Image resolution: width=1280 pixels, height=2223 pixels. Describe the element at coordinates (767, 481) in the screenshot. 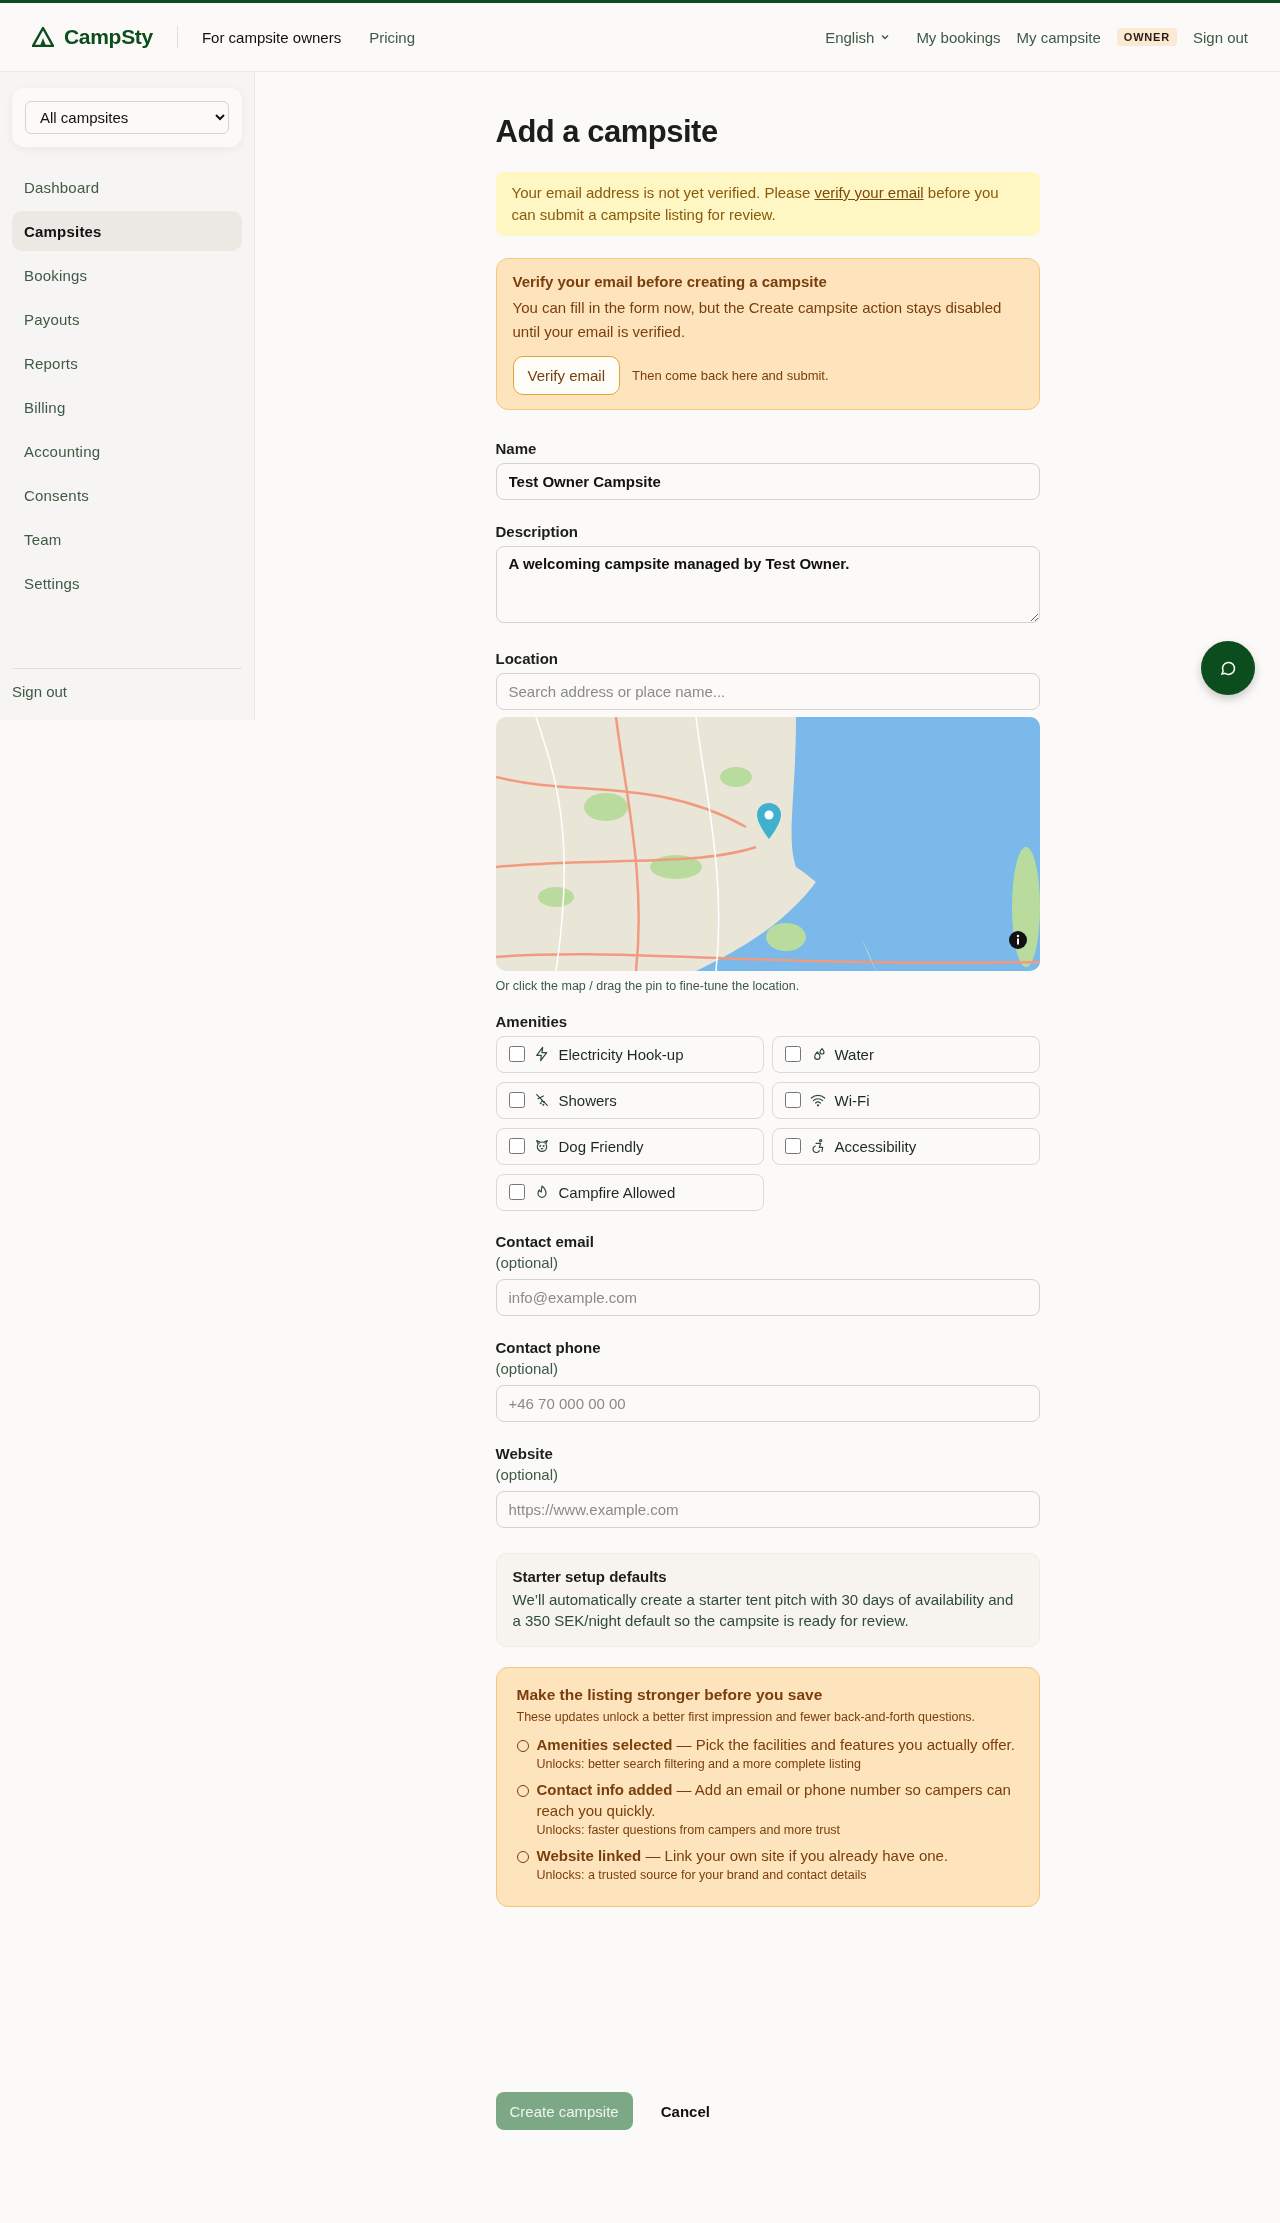

I see `name-input: Test Owner Campsite` at that location.